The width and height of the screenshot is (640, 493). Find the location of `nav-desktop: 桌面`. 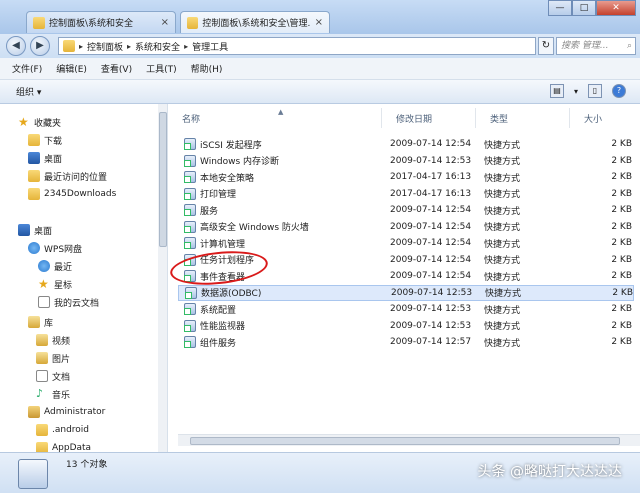

nav-desktop: 桌面 is located at coordinates (45, 158).